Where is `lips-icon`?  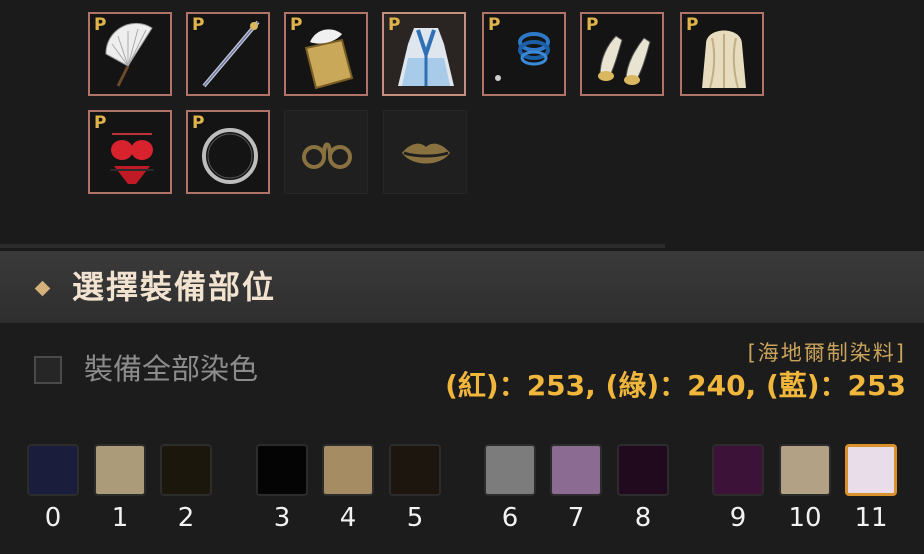
lips-icon is located at coordinates (426, 153).